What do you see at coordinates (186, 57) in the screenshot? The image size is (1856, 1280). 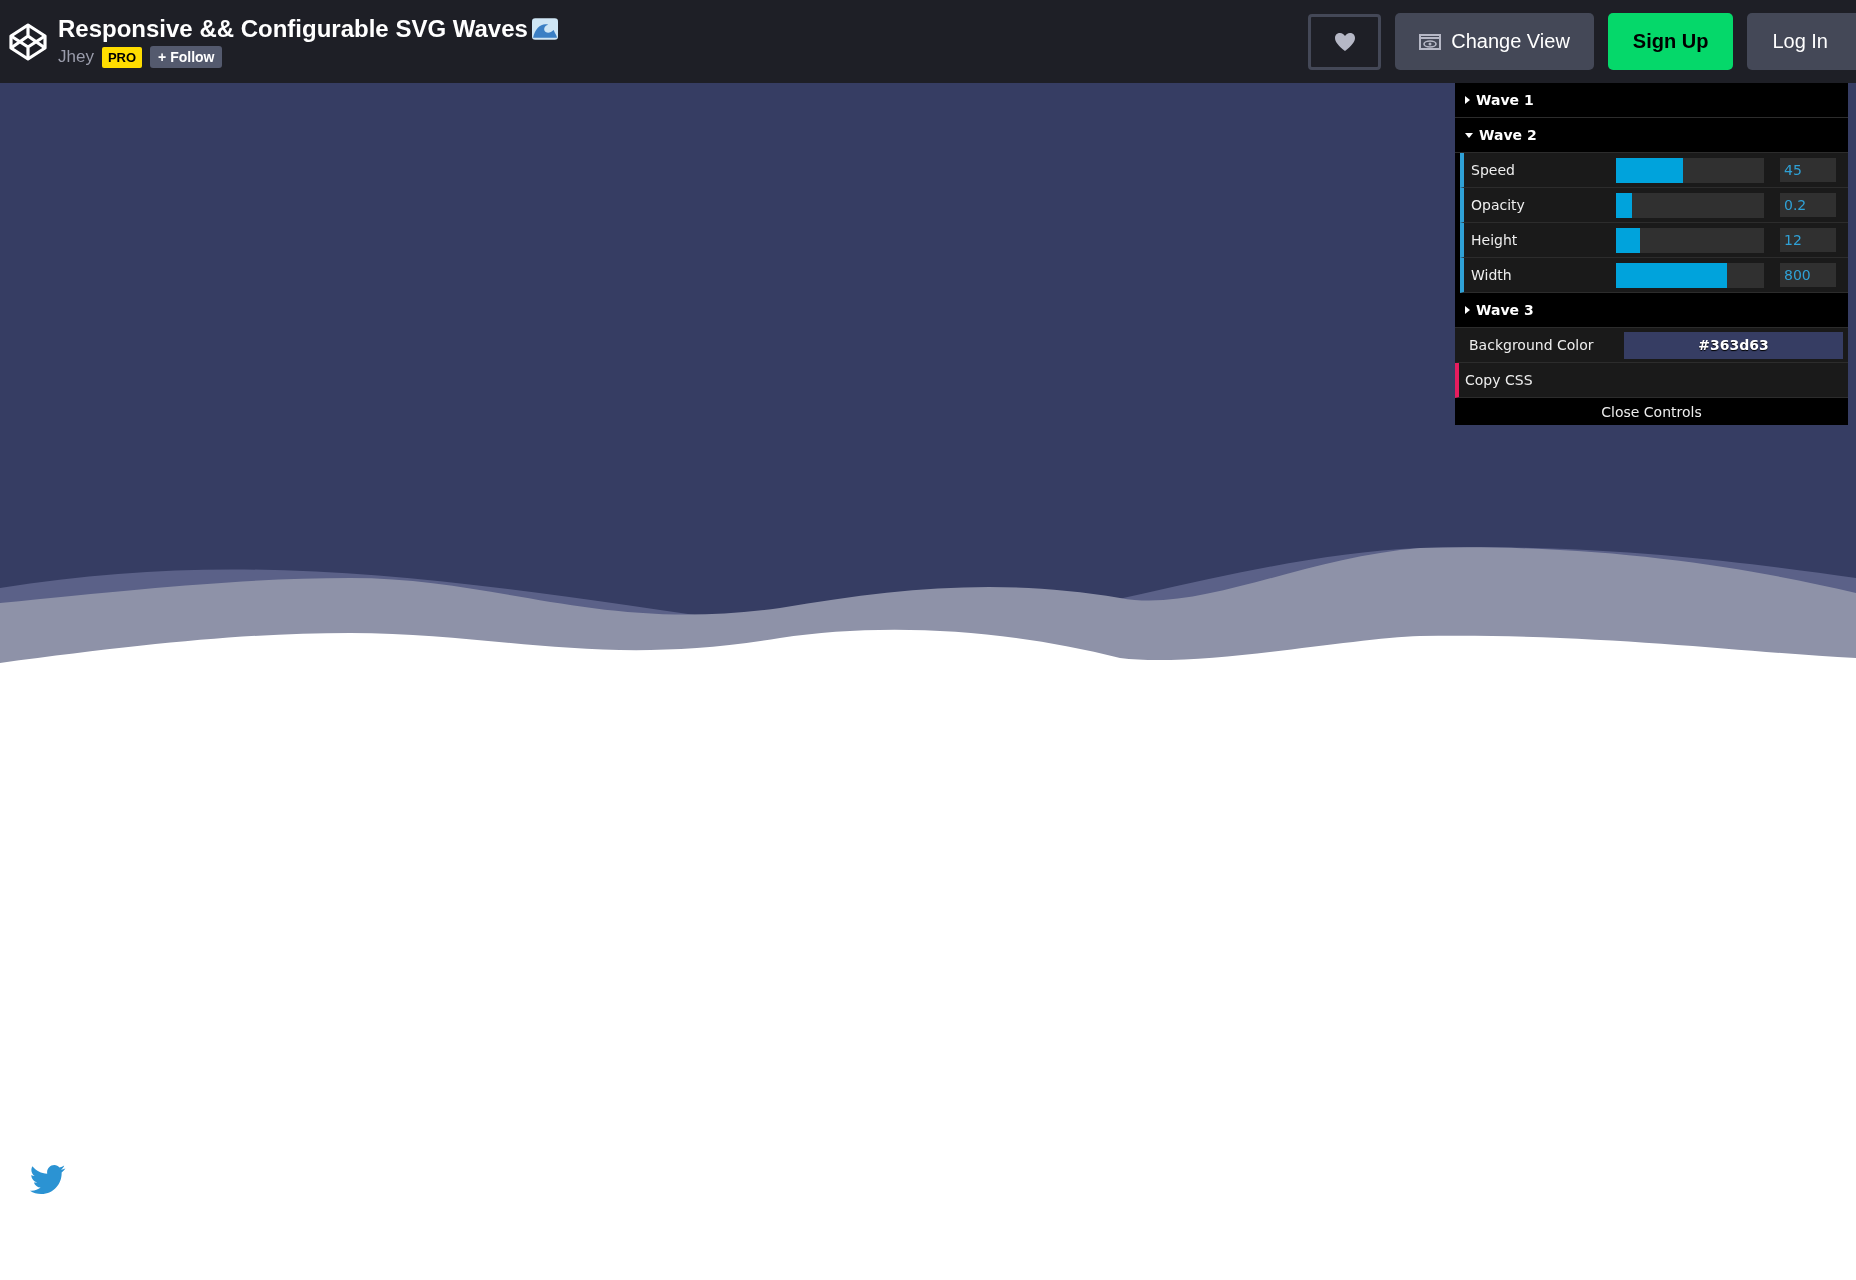 I see `follow-button: + Follow` at bounding box center [186, 57].